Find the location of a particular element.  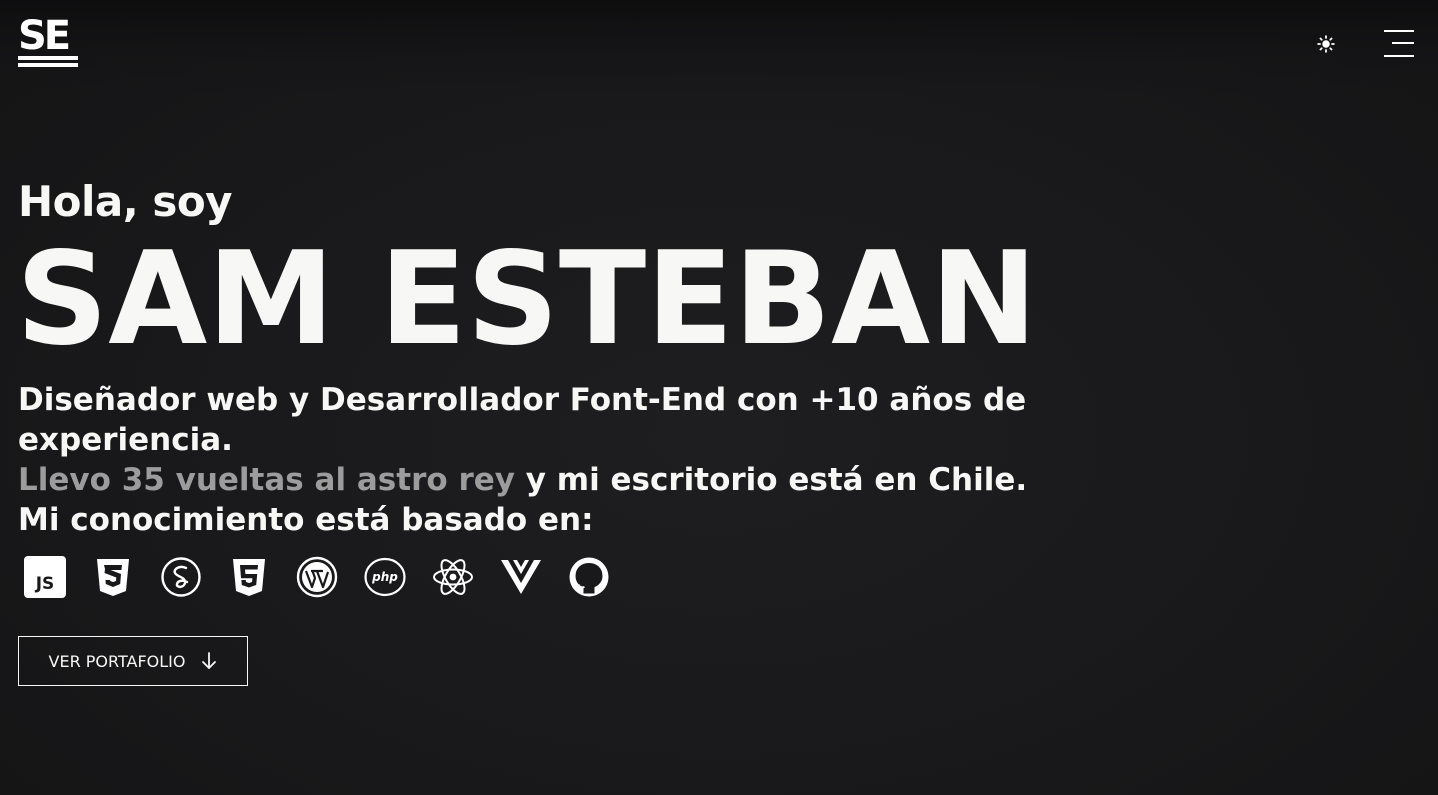

arrow-down-icon is located at coordinates (209, 660).